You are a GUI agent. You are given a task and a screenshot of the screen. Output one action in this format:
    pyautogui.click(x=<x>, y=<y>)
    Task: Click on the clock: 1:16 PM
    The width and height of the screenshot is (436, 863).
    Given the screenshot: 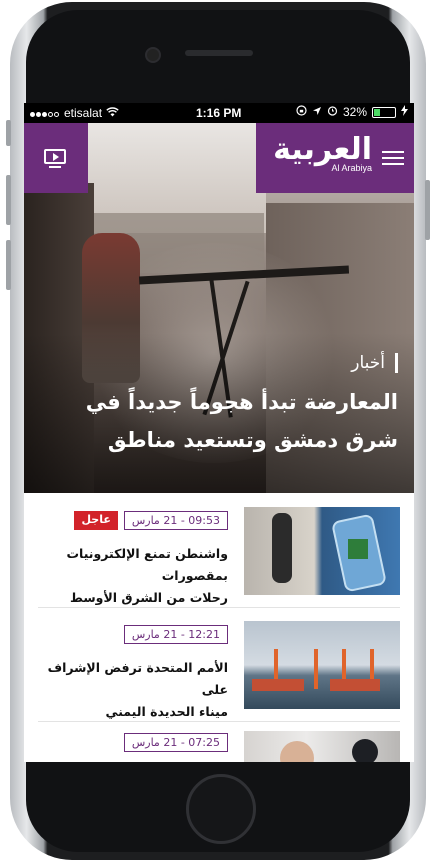 What is the action you would take?
    pyautogui.click(x=219, y=113)
    